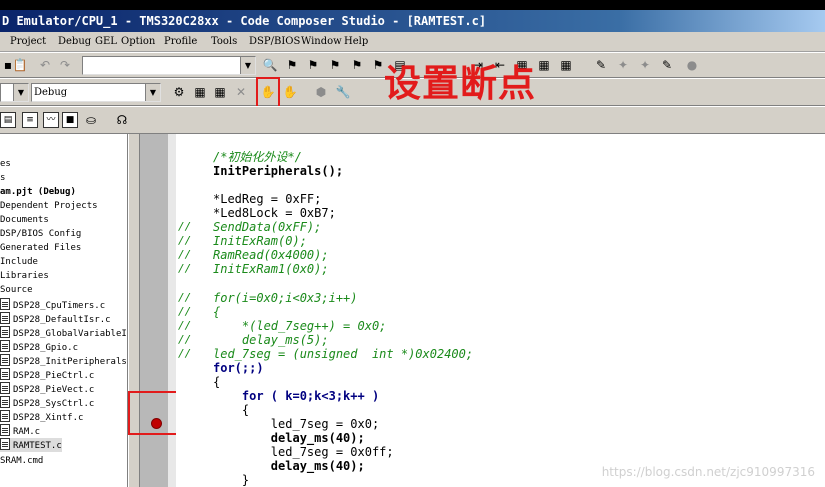  Describe the element at coordinates (31, 445) in the screenshot. I see `tree-item-file-selected: RAMTEST.c` at that location.